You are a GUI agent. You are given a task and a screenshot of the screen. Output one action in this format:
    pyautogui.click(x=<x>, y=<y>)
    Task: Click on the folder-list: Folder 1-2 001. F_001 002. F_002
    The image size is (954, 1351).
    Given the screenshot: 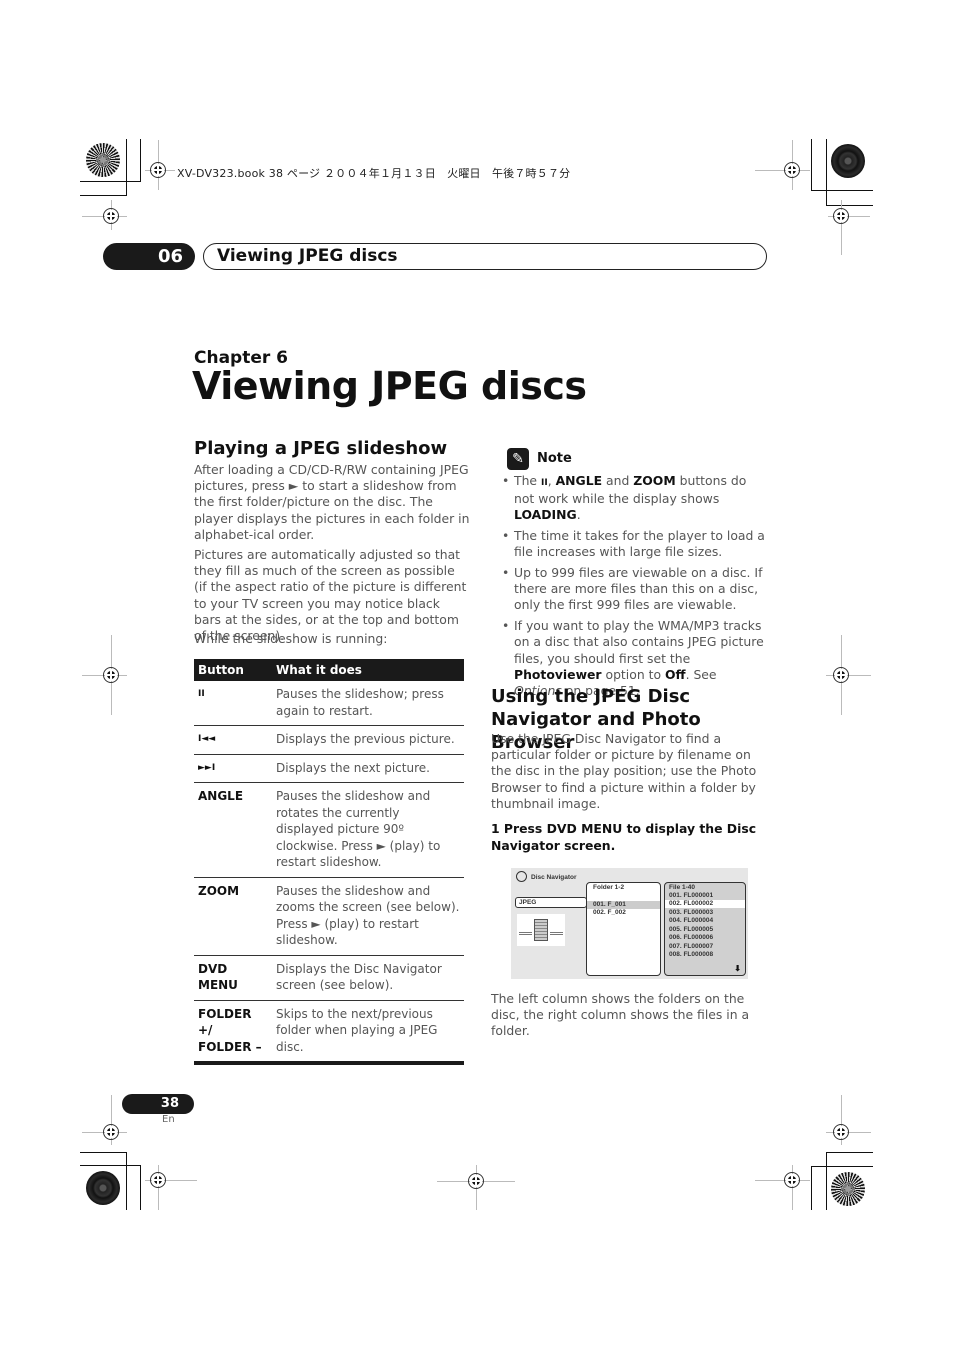 What is the action you would take?
    pyautogui.click(x=623, y=929)
    